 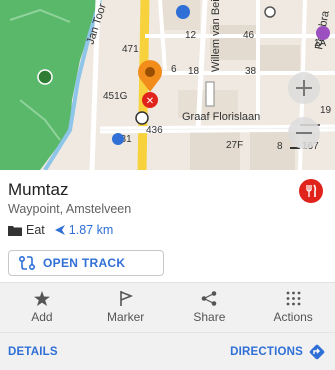 What do you see at coordinates (126, 307) in the screenshot?
I see `marker-button: Marker` at bounding box center [126, 307].